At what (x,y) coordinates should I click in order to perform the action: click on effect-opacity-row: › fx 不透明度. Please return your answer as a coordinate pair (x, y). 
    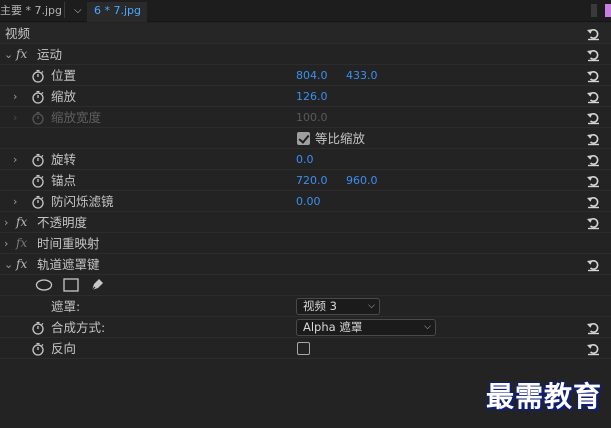
    Looking at the image, I should click on (305, 222).